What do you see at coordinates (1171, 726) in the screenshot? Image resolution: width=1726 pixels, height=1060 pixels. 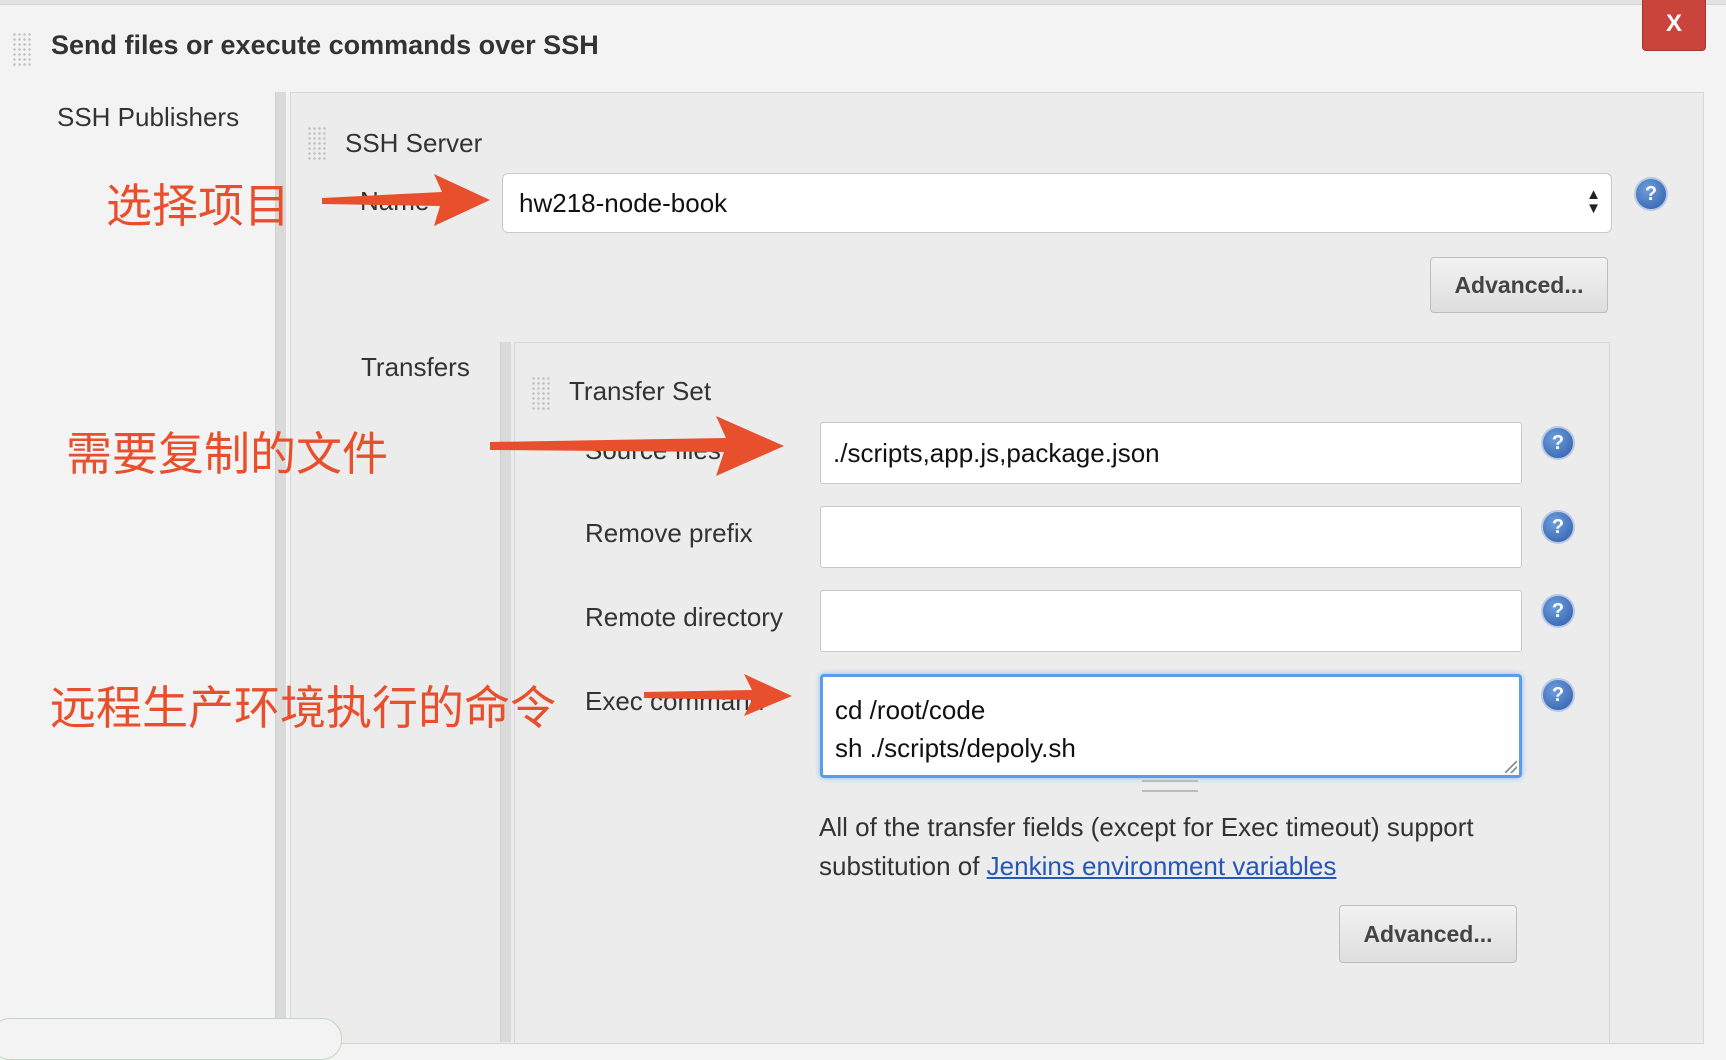 I see `exec-command-textarea: cd /root/code sh ./scripts/depoly.sh` at bounding box center [1171, 726].